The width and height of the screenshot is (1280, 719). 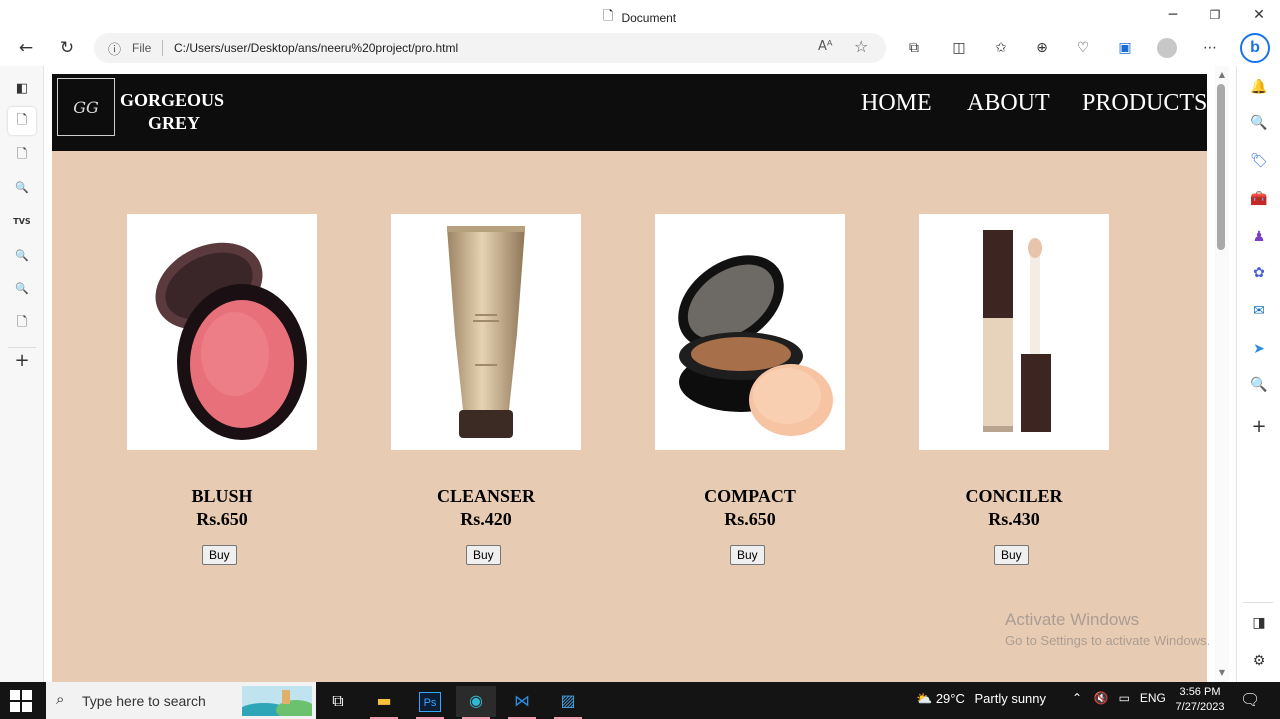 What do you see at coordinates (750, 332) in the screenshot?
I see `compact-image` at bounding box center [750, 332].